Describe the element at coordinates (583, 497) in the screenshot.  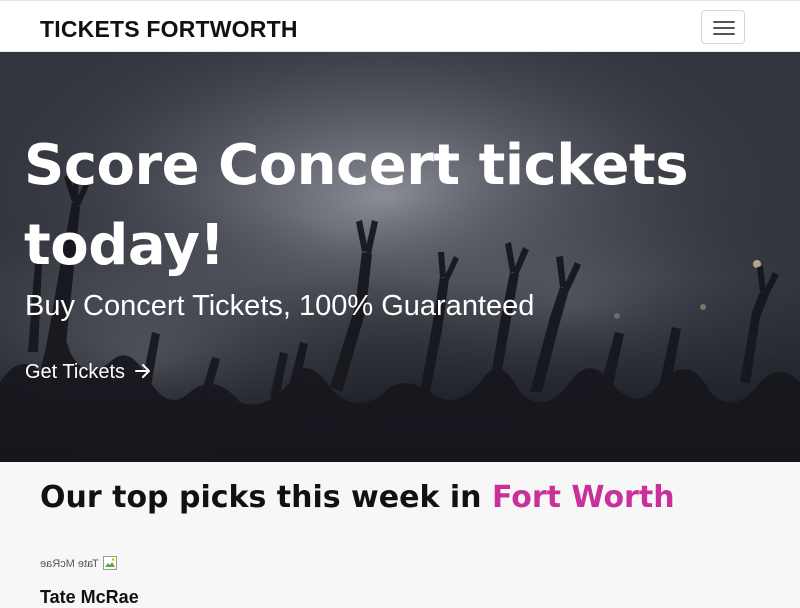
I see `top-picks-city: Fort Worth` at that location.